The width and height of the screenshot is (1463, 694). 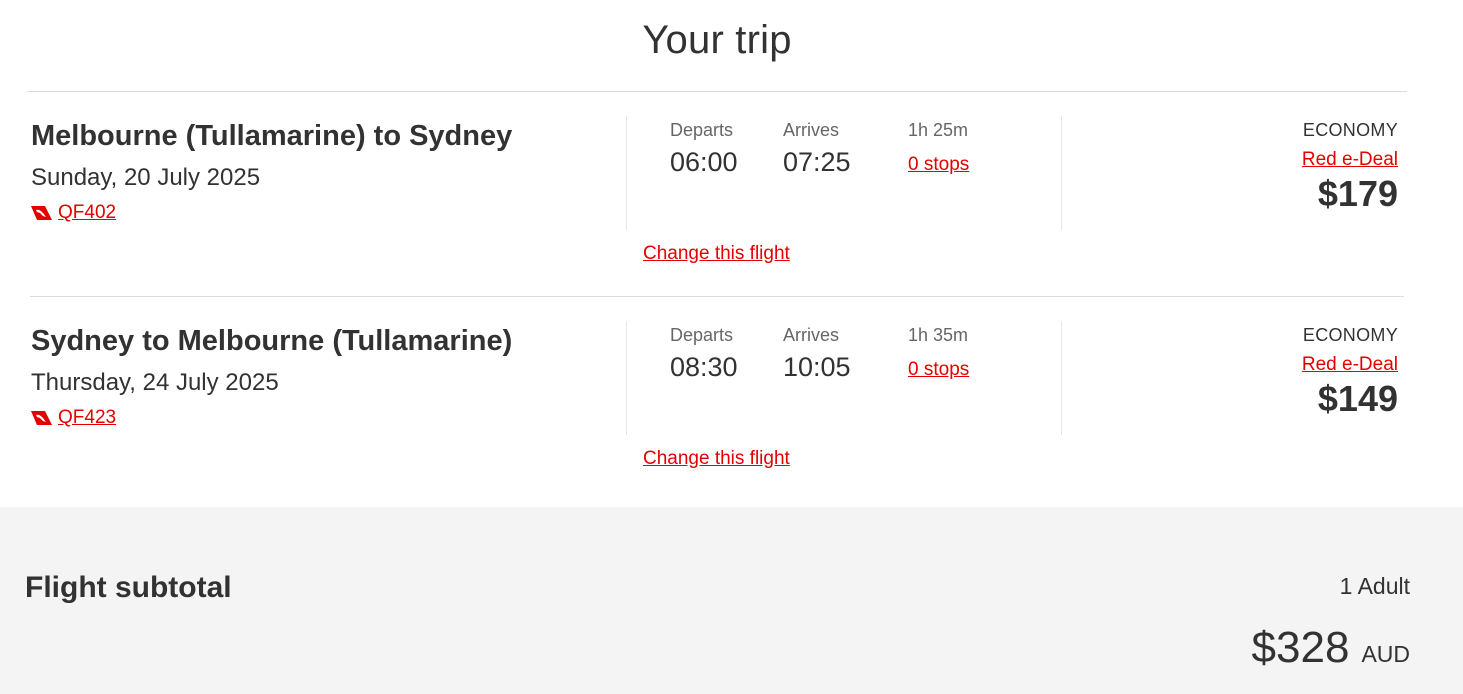 What do you see at coordinates (938, 353) in the screenshot?
I see `duration-column: 1h 35m 0 stops` at bounding box center [938, 353].